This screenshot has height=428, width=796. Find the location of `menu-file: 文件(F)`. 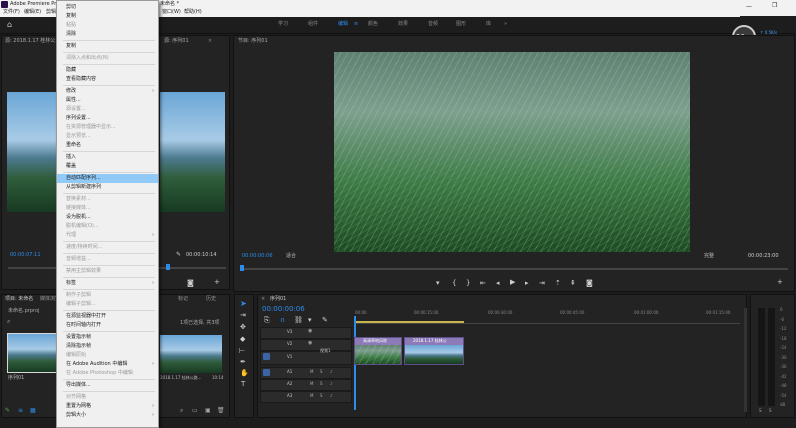

menu-file: 文件(F) is located at coordinates (11, 12).